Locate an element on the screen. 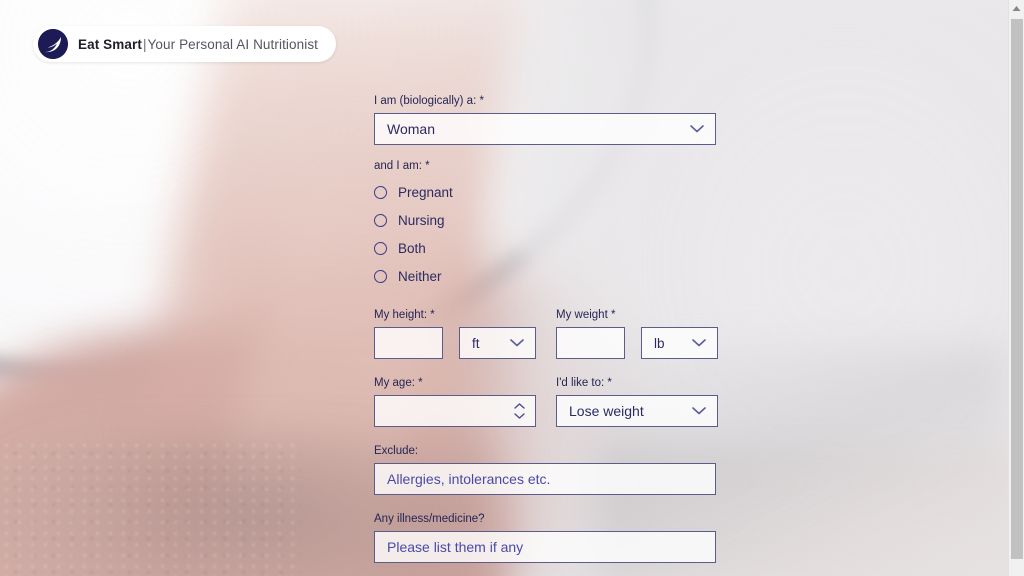  height-label: My height: * is located at coordinates (404, 315).